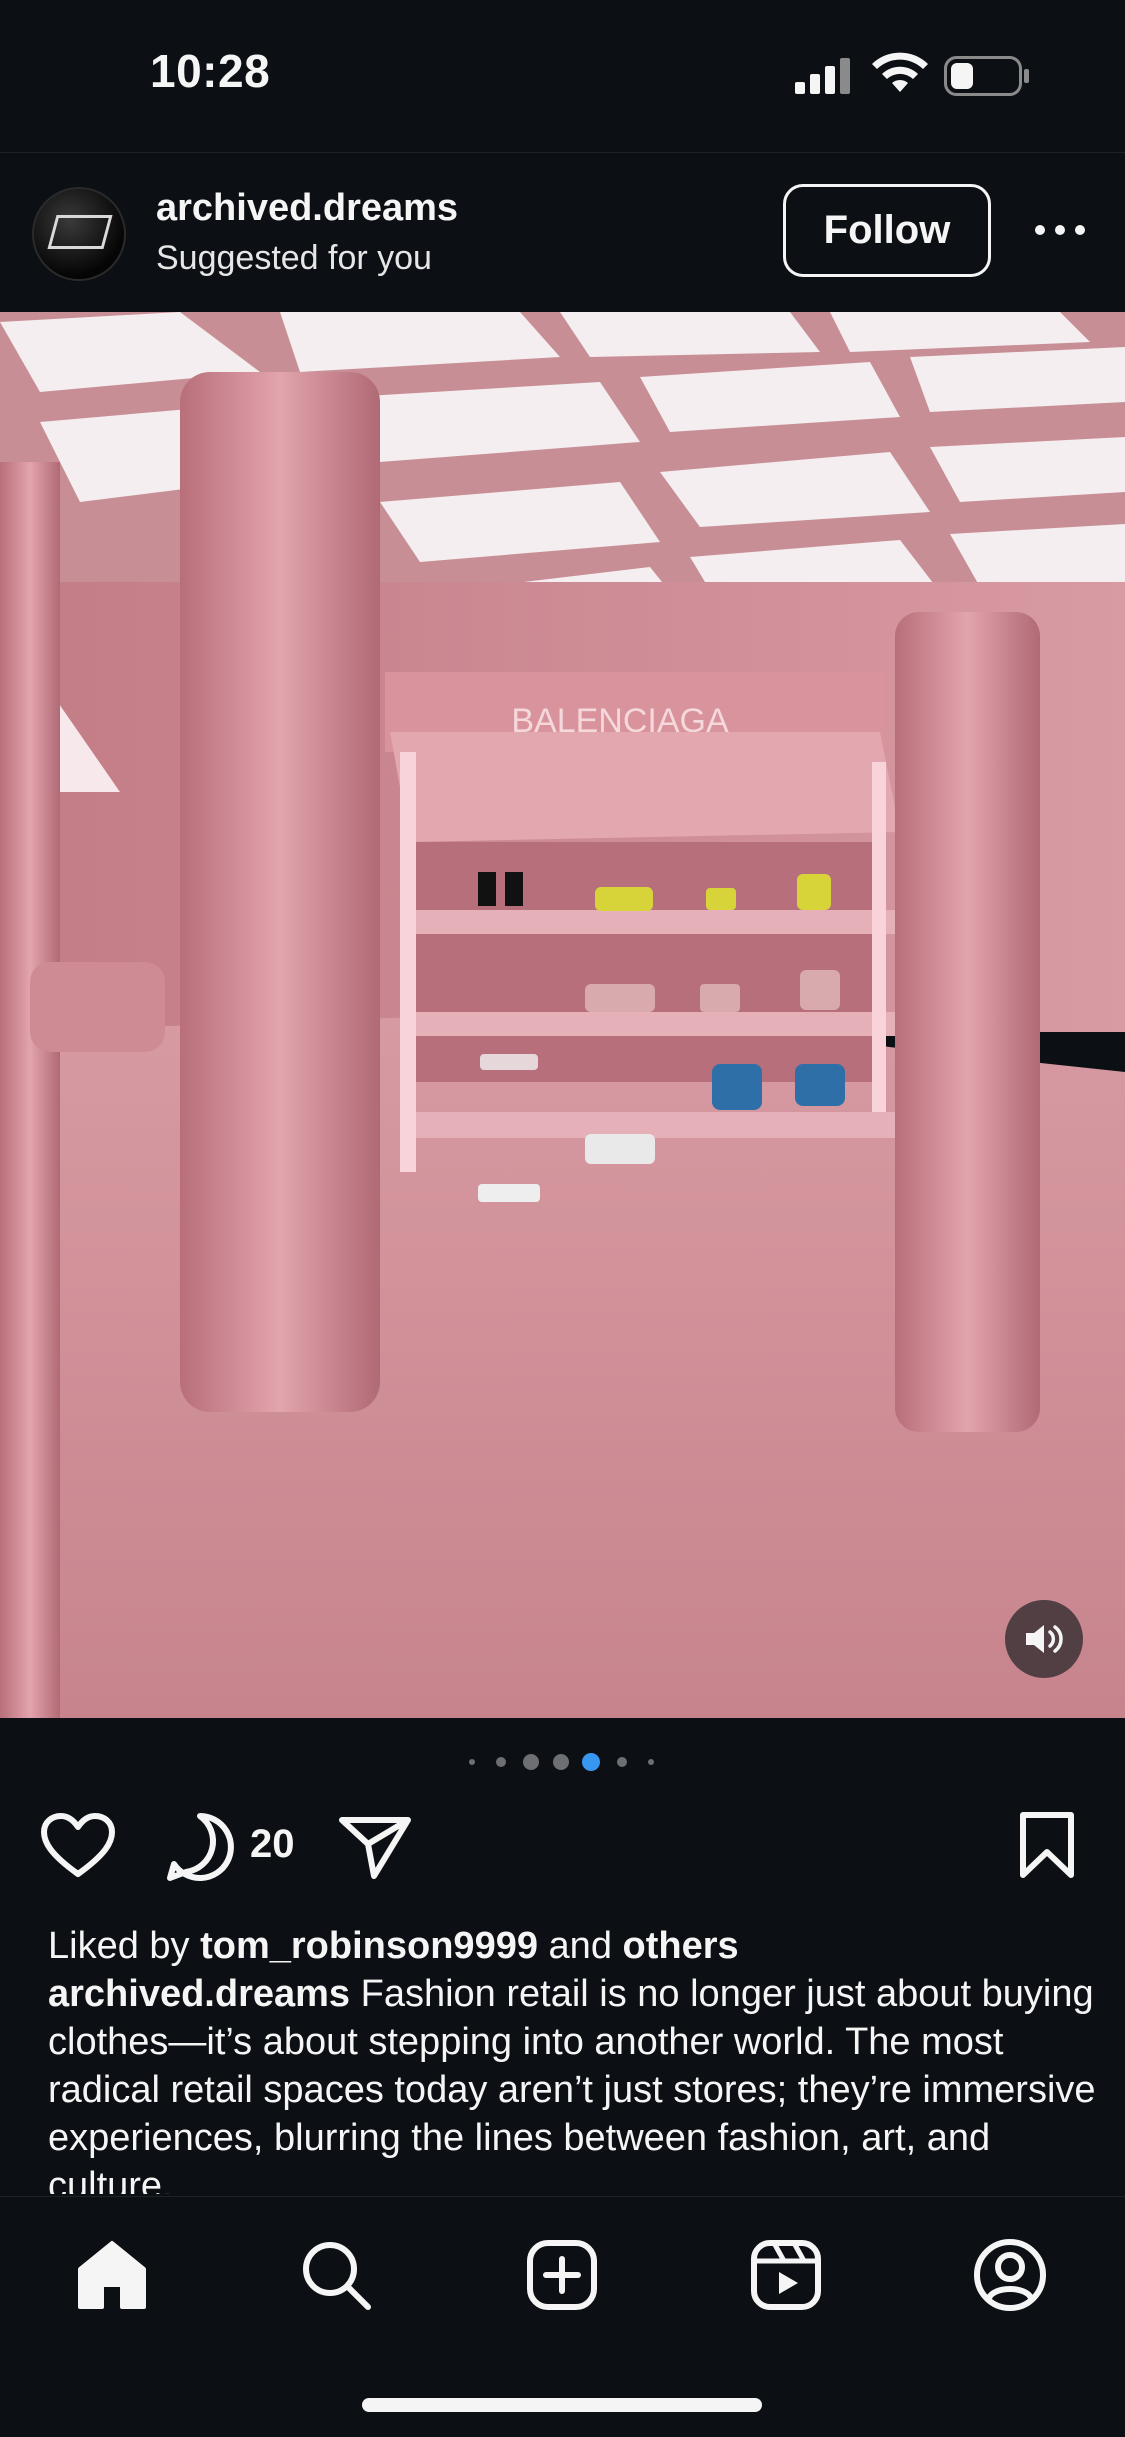  I want to click on post-subtitle: Suggested for you, so click(294, 258).